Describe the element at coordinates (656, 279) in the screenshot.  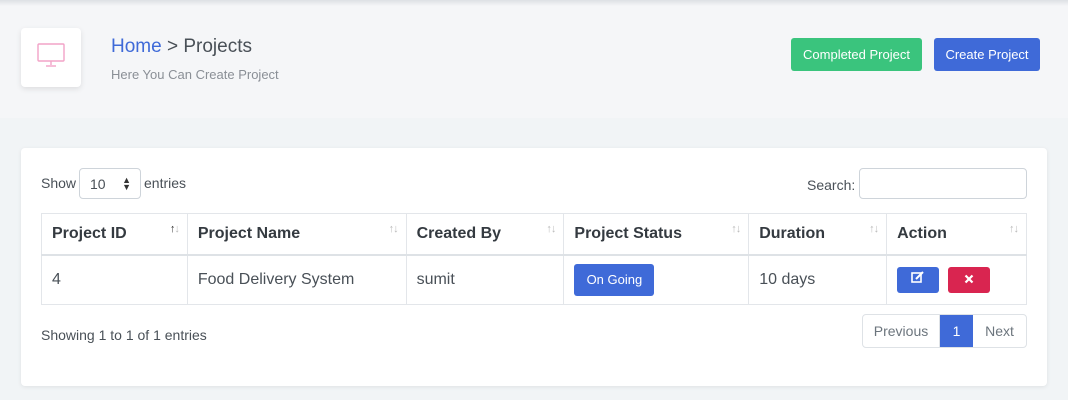
I see `cell-project-status: On Going` at that location.